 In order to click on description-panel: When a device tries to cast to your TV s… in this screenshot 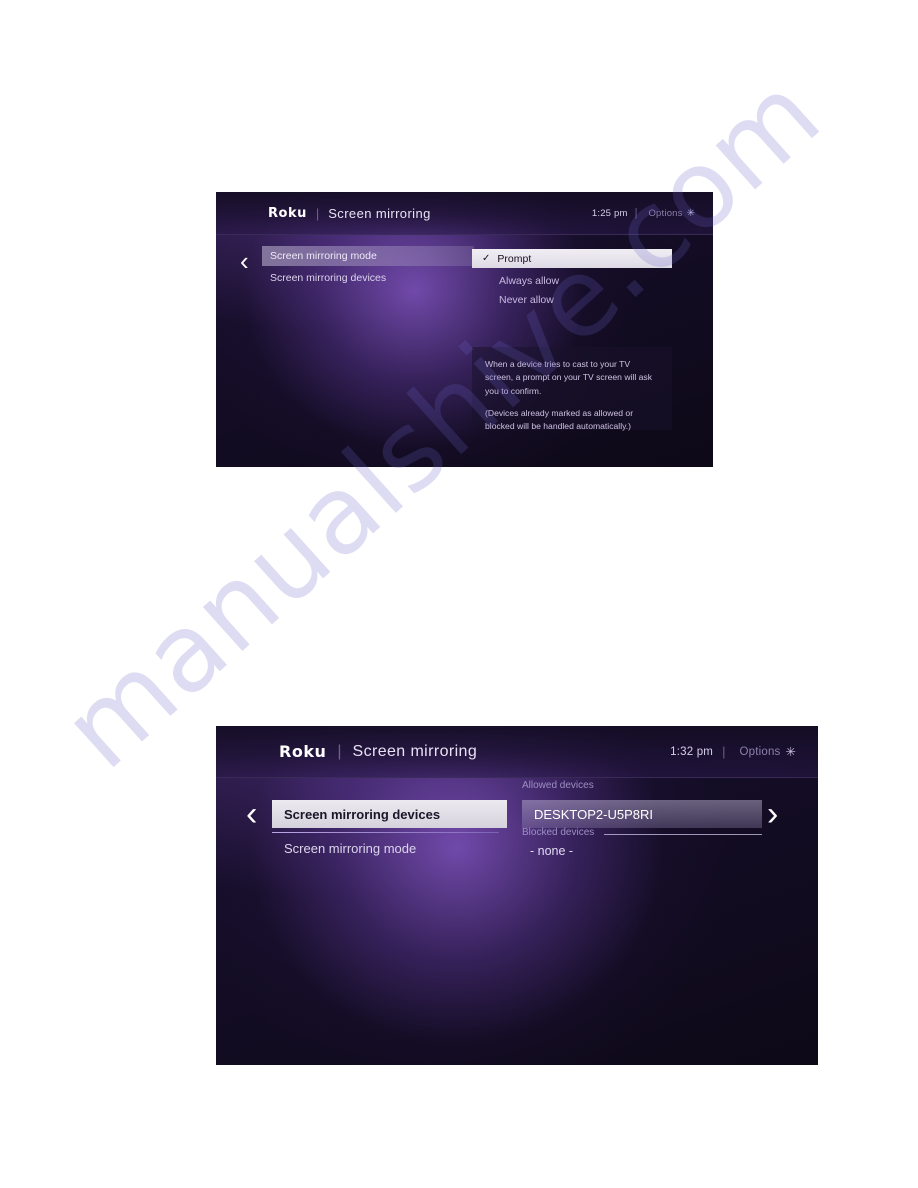, I will do `click(572, 389)`.